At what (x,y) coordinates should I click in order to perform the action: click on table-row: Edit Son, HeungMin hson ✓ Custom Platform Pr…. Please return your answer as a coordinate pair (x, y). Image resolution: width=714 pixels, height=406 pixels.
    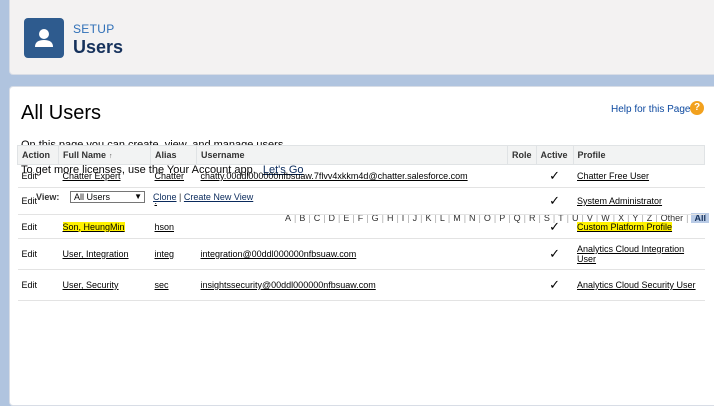
    Looking at the image, I should click on (361, 226).